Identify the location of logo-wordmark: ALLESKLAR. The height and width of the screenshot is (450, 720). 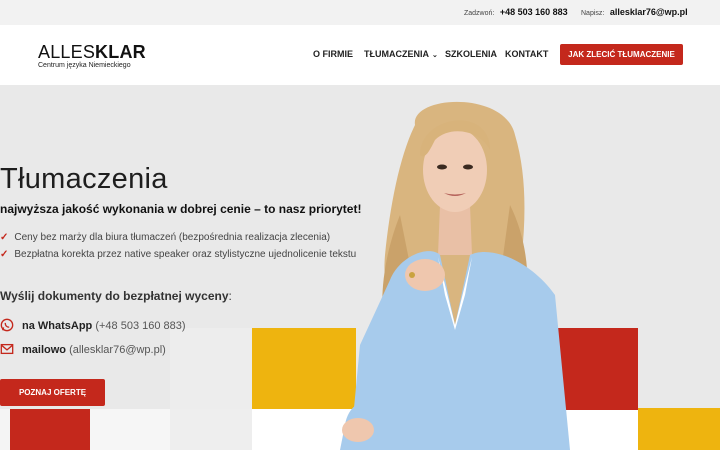
(92, 52).